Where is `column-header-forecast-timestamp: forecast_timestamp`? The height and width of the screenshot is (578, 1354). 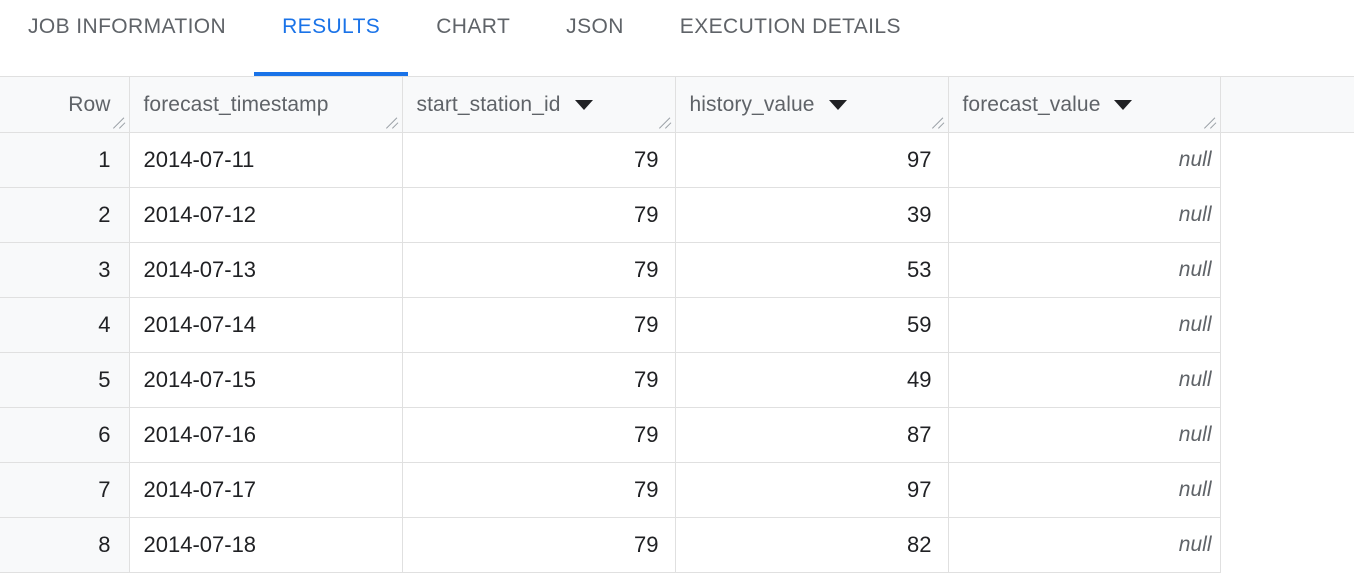
column-header-forecast-timestamp: forecast_timestamp is located at coordinates (266, 104).